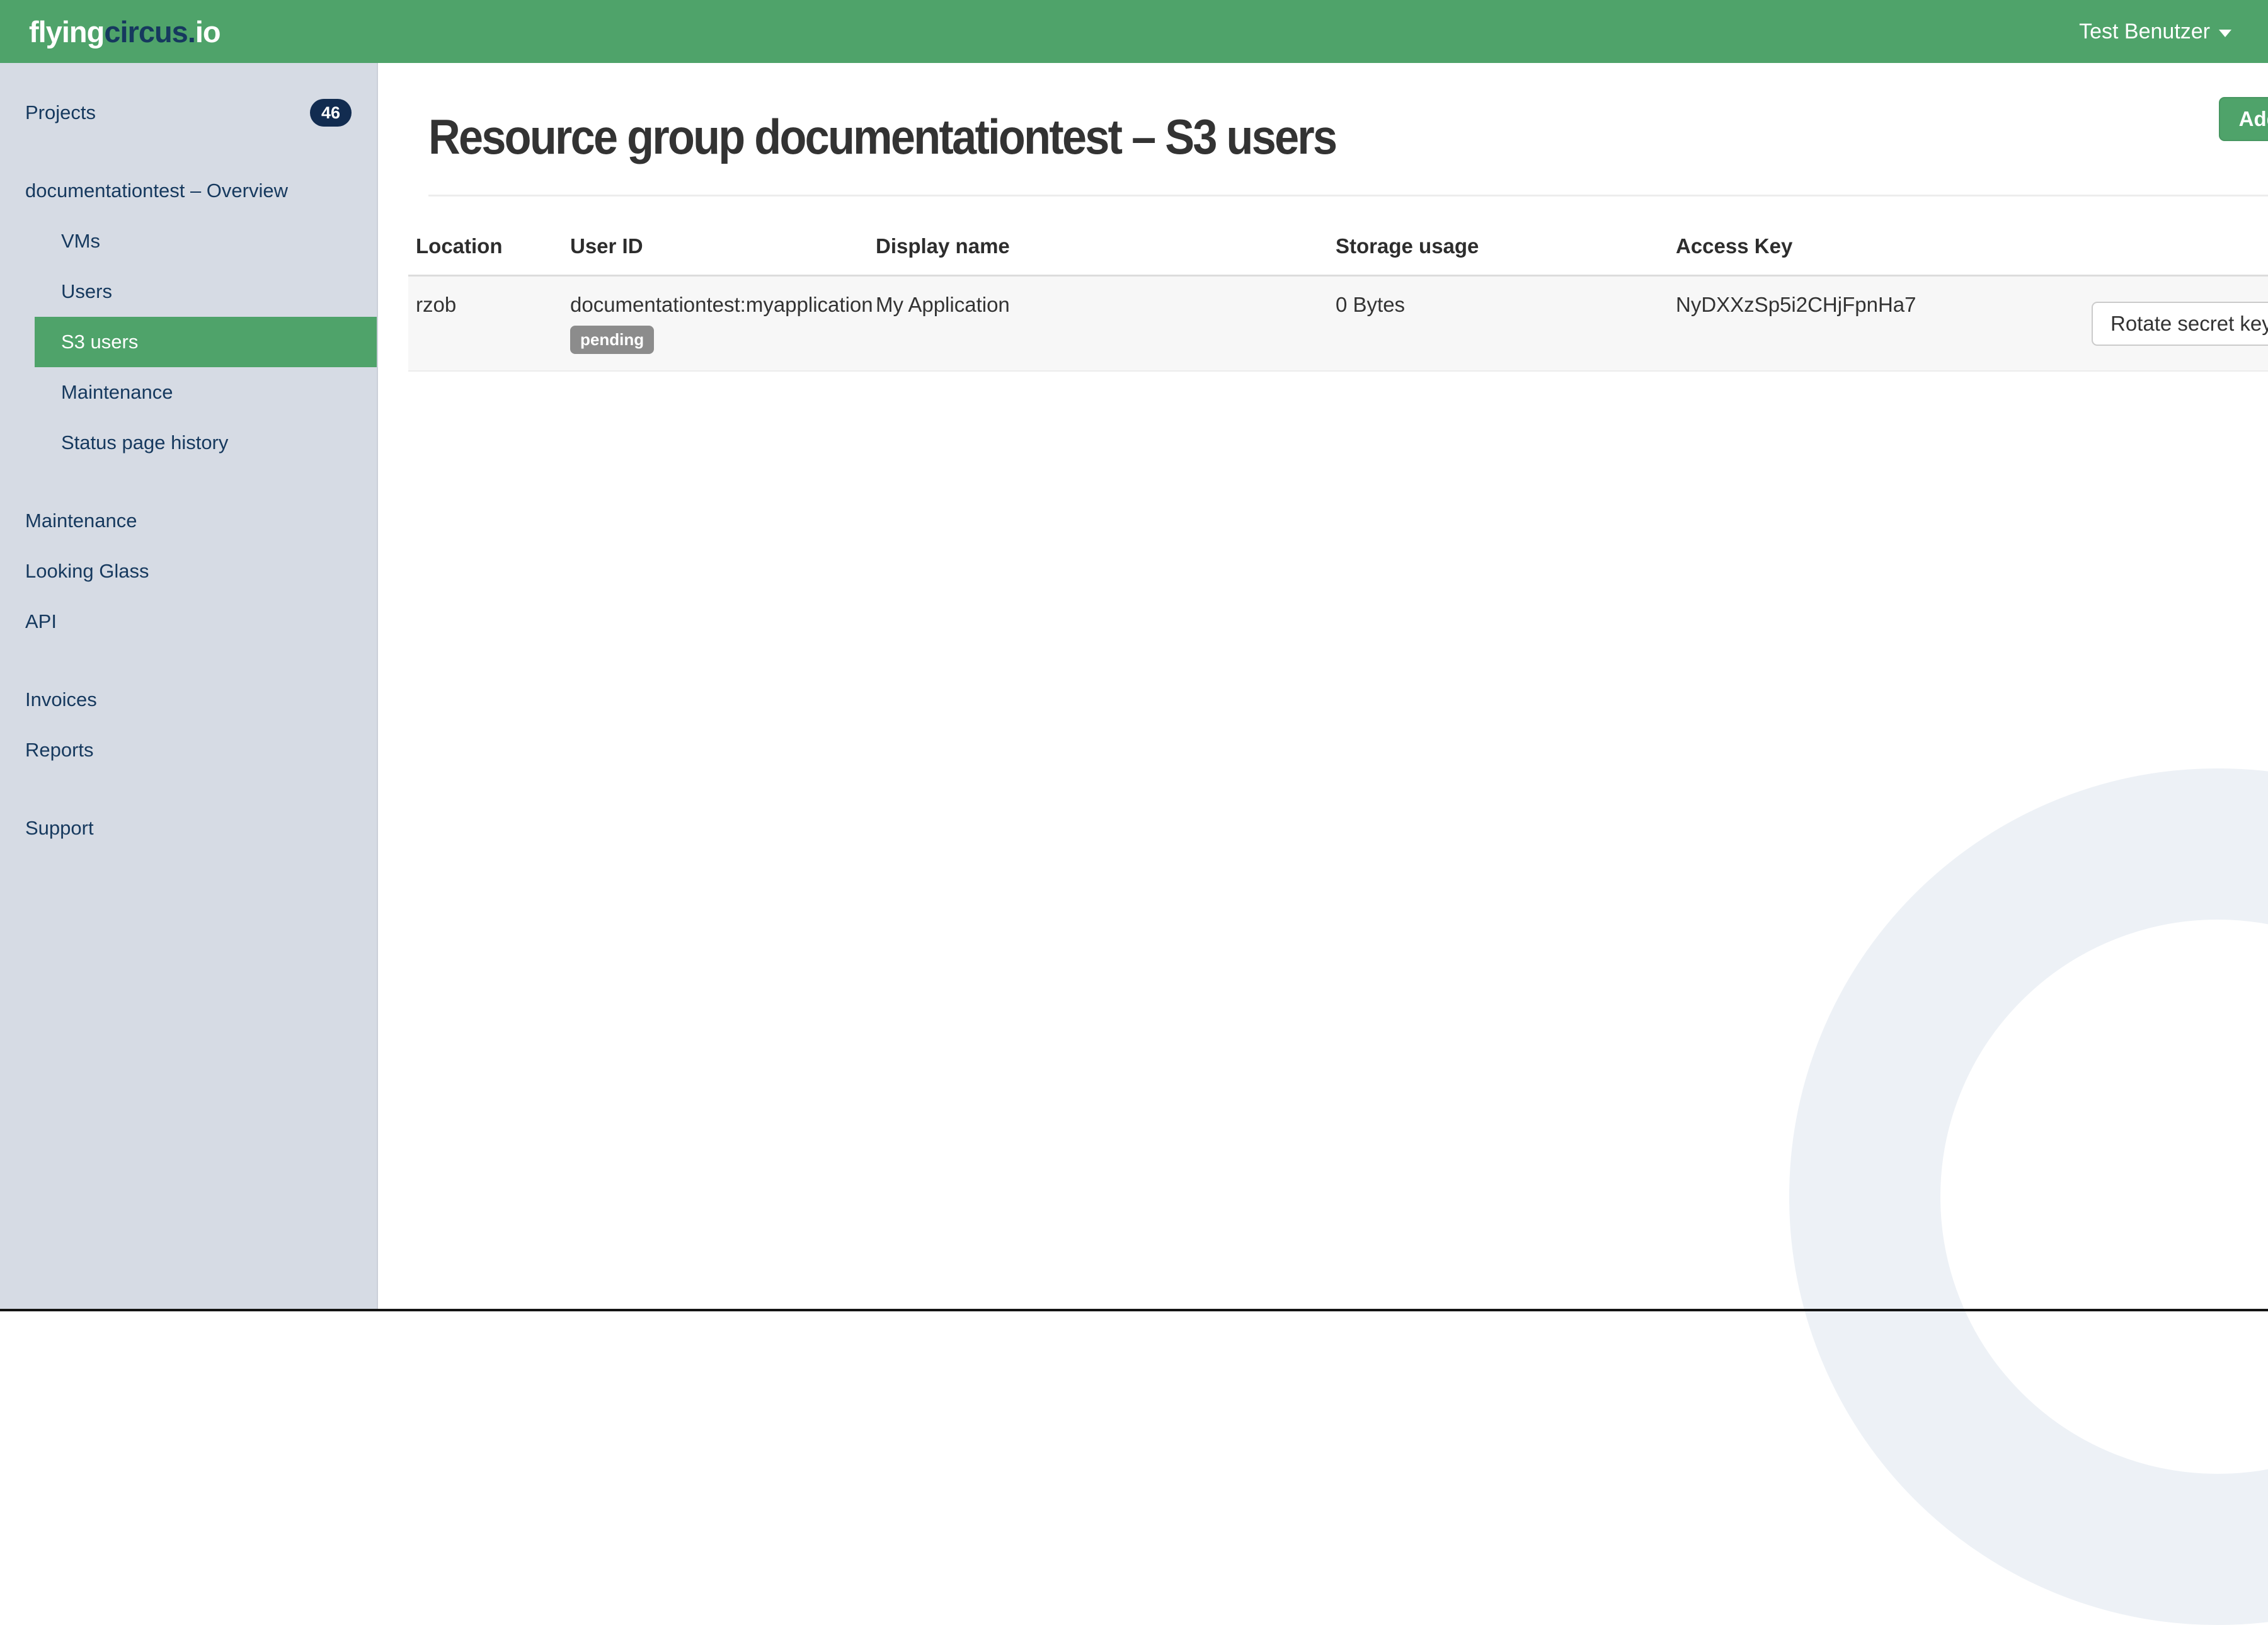 The image size is (2268, 1625). Describe the element at coordinates (1134, 1310) in the screenshot. I see `window-bottom-edge` at that location.